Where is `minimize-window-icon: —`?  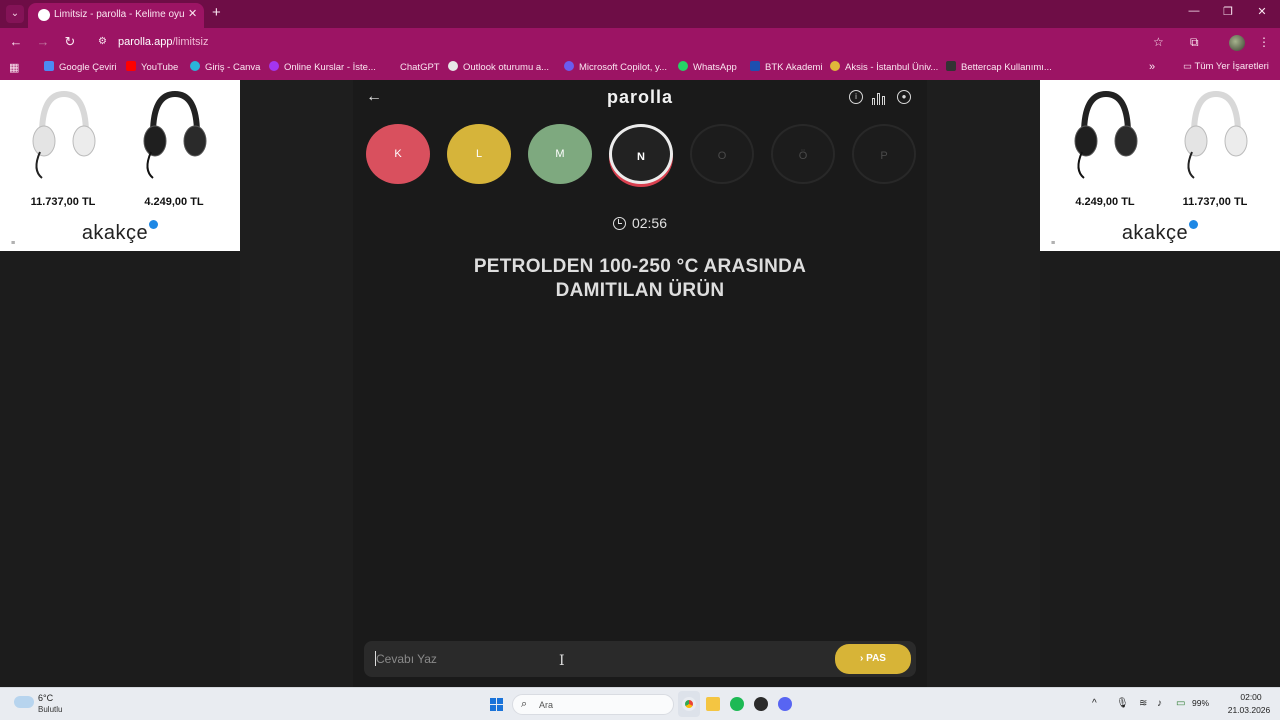 minimize-window-icon: — is located at coordinates (1194, 11).